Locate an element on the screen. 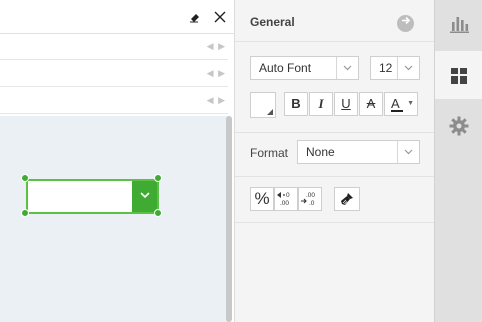 The image size is (482, 322). gear-icon is located at coordinates (459, 126).